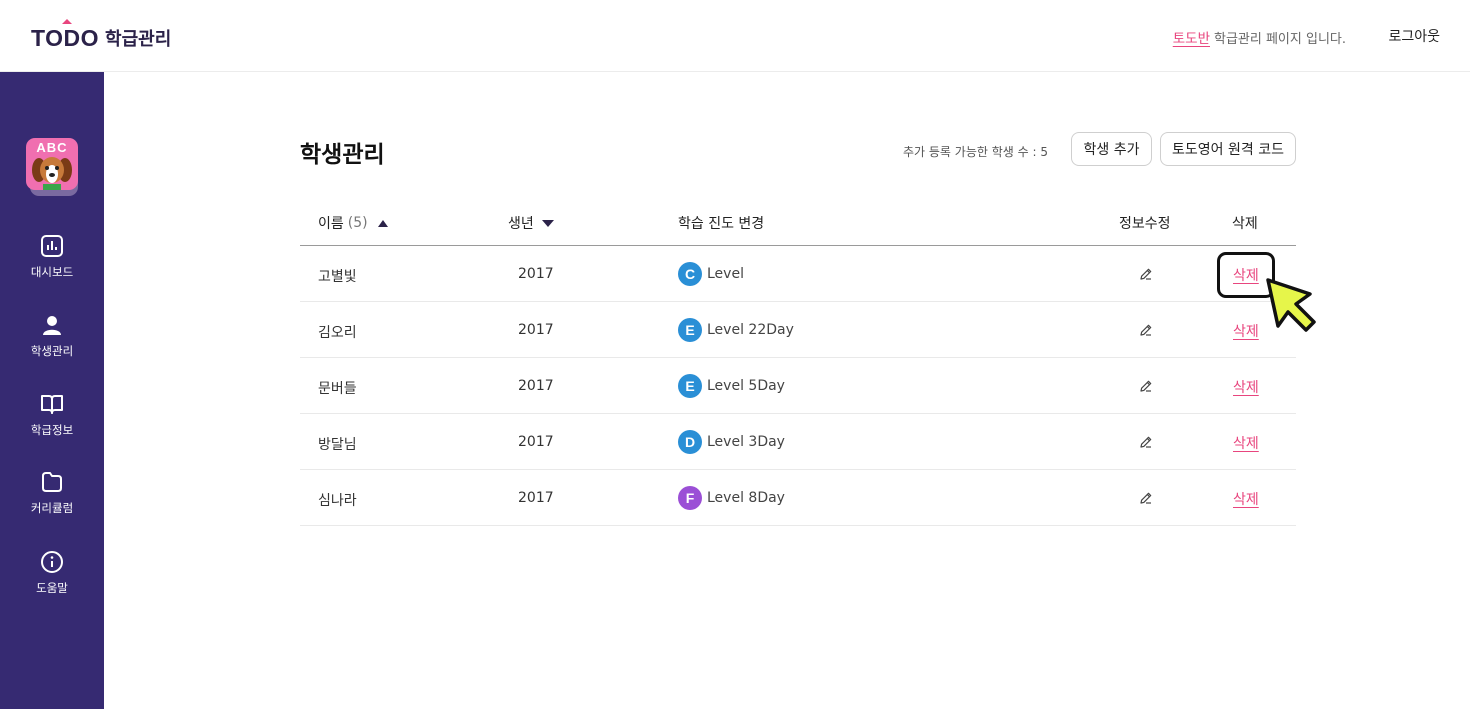 This screenshot has height=709, width=1470. I want to click on sidebar-item-curriculum: 커리큘럼, so click(52, 493).